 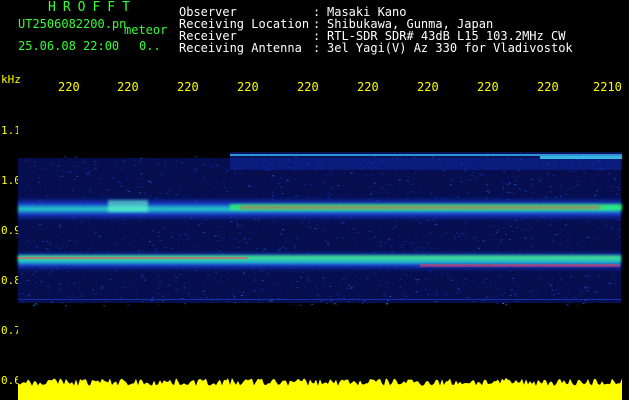 What do you see at coordinates (11, 79) in the screenshot?
I see `y-unit-label: kHz` at bounding box center [11, 79].